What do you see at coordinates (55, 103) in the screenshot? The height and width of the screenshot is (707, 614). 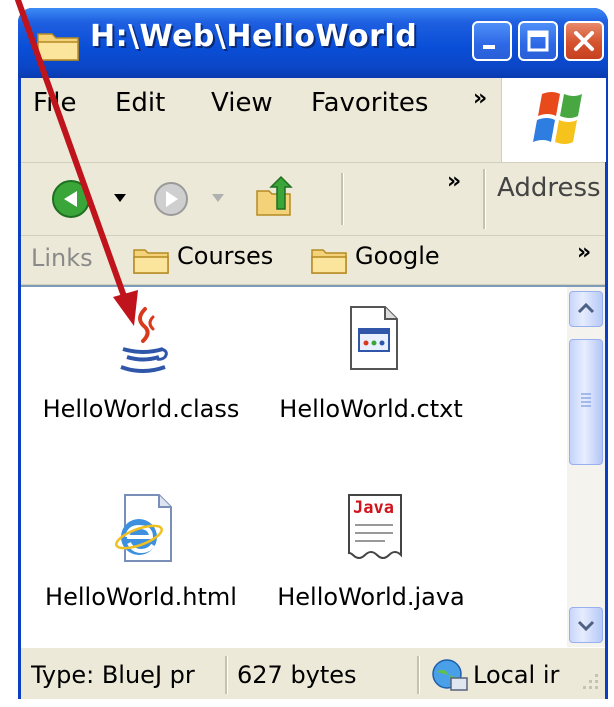 I see `menu-file: File` at bounding box center [55, 103].